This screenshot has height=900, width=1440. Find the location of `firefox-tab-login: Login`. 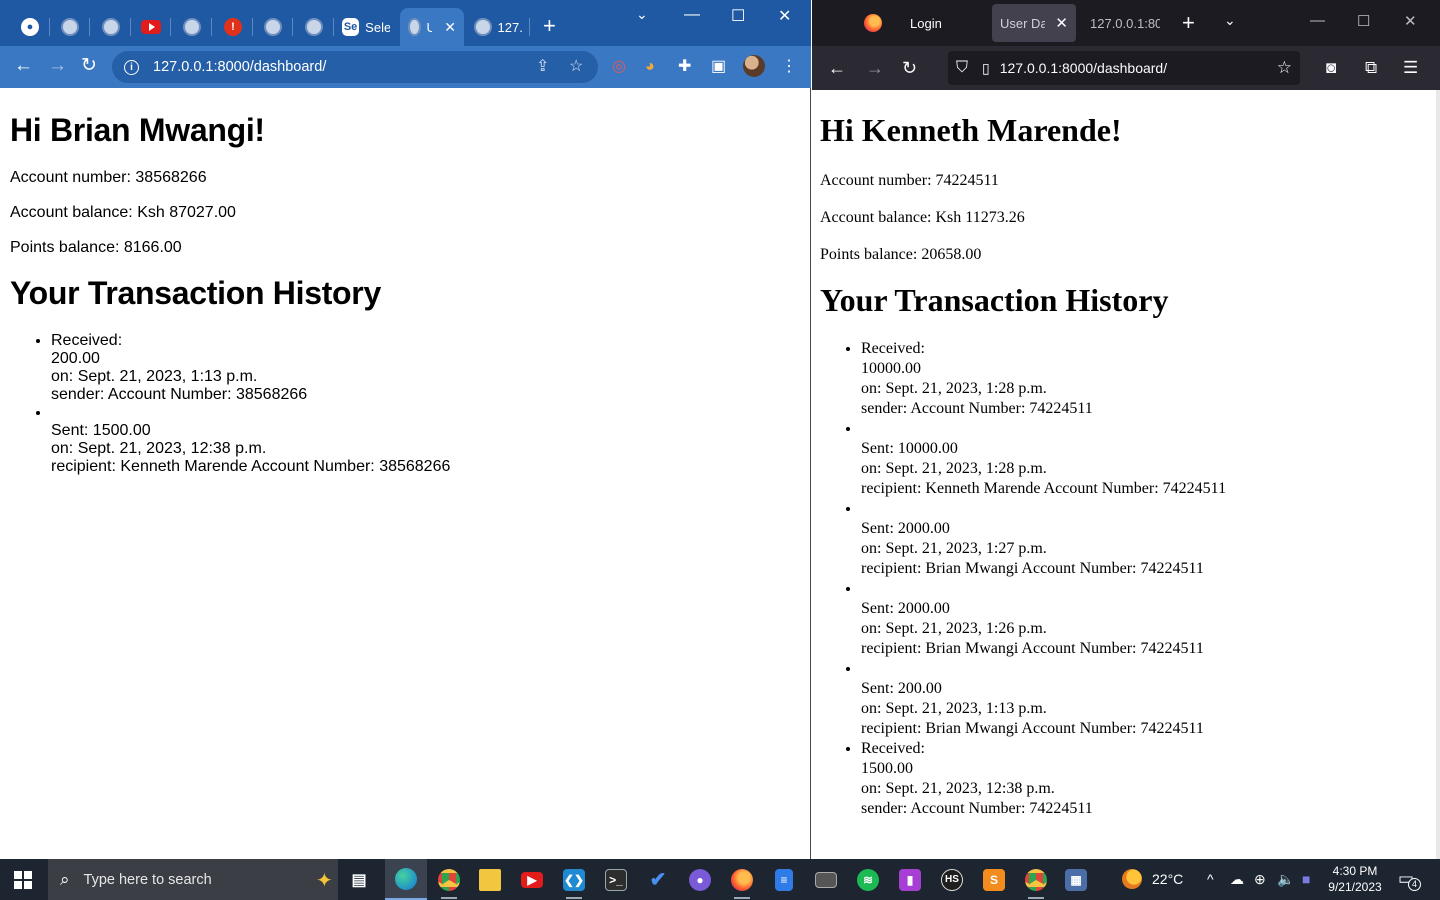

firefox-tab-login: Login is located at coordinates (946, 23).